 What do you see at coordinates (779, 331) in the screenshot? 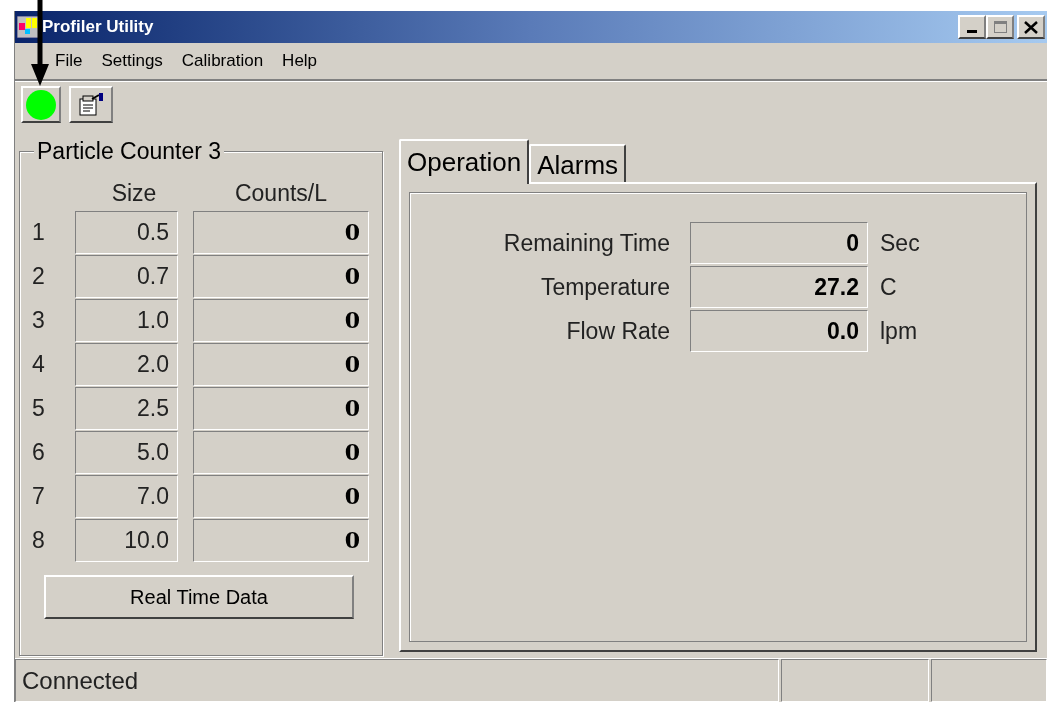
I see `reading-field: 0.0` at bounding box center [779, 331].